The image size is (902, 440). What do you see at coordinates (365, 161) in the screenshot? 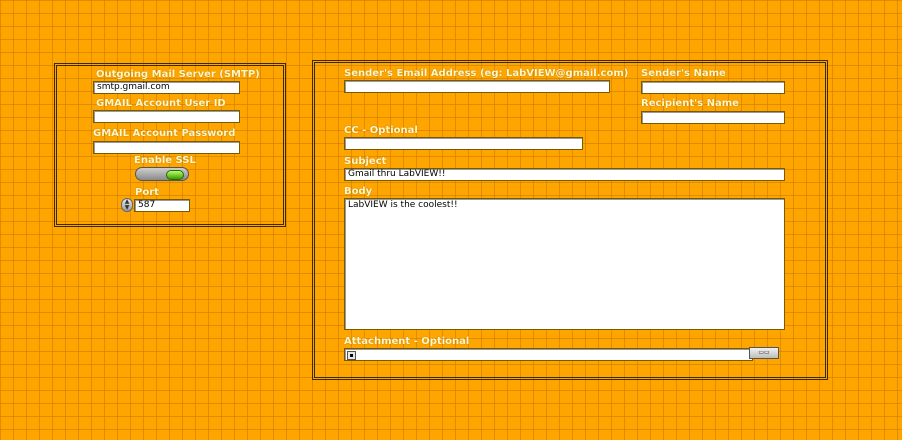
I see `subject-label: Subject` at bounding box center [365, 161].